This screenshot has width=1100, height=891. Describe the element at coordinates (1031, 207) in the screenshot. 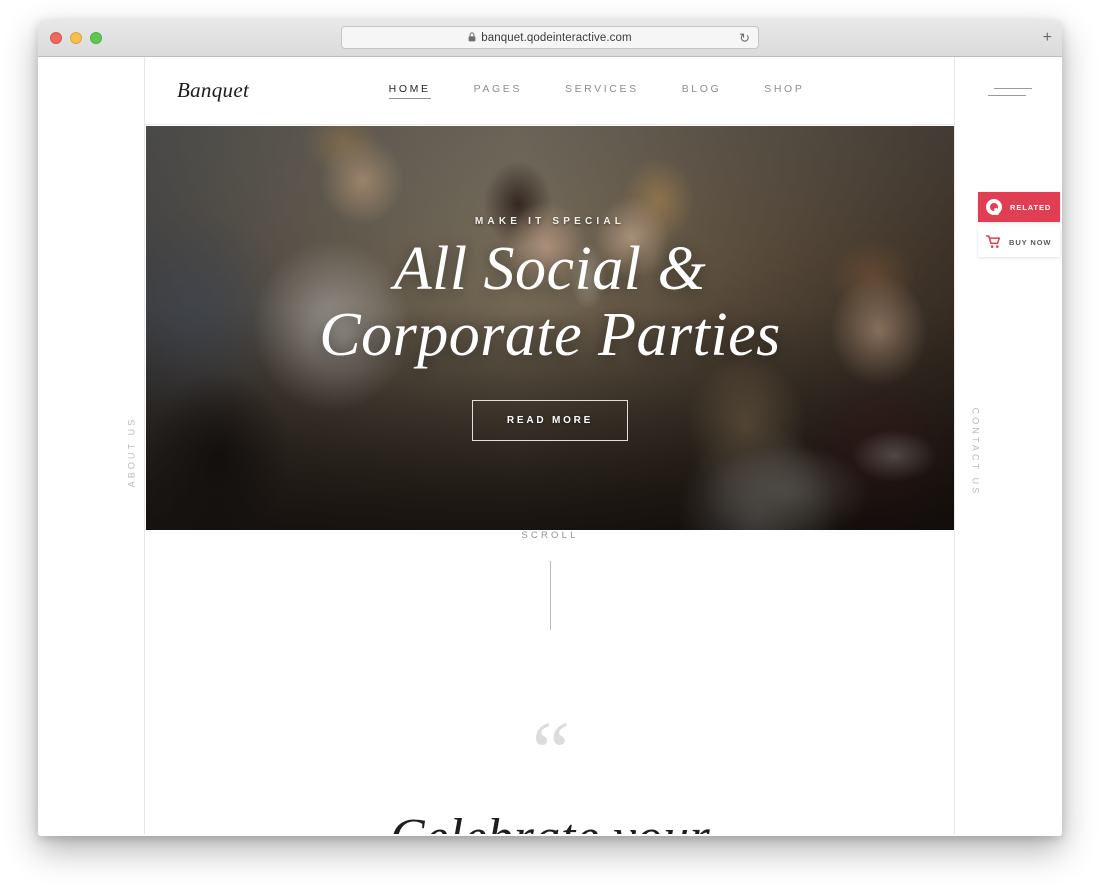

I see `widget-related-label: RELATED` at that location.